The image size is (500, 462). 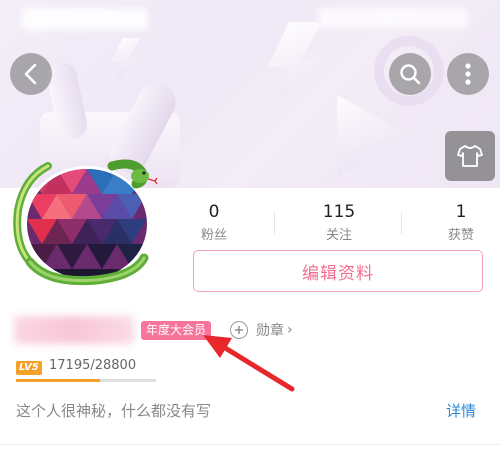 I want to click on edit-profile-button: 编辑资料, so click(x=338, y=271).